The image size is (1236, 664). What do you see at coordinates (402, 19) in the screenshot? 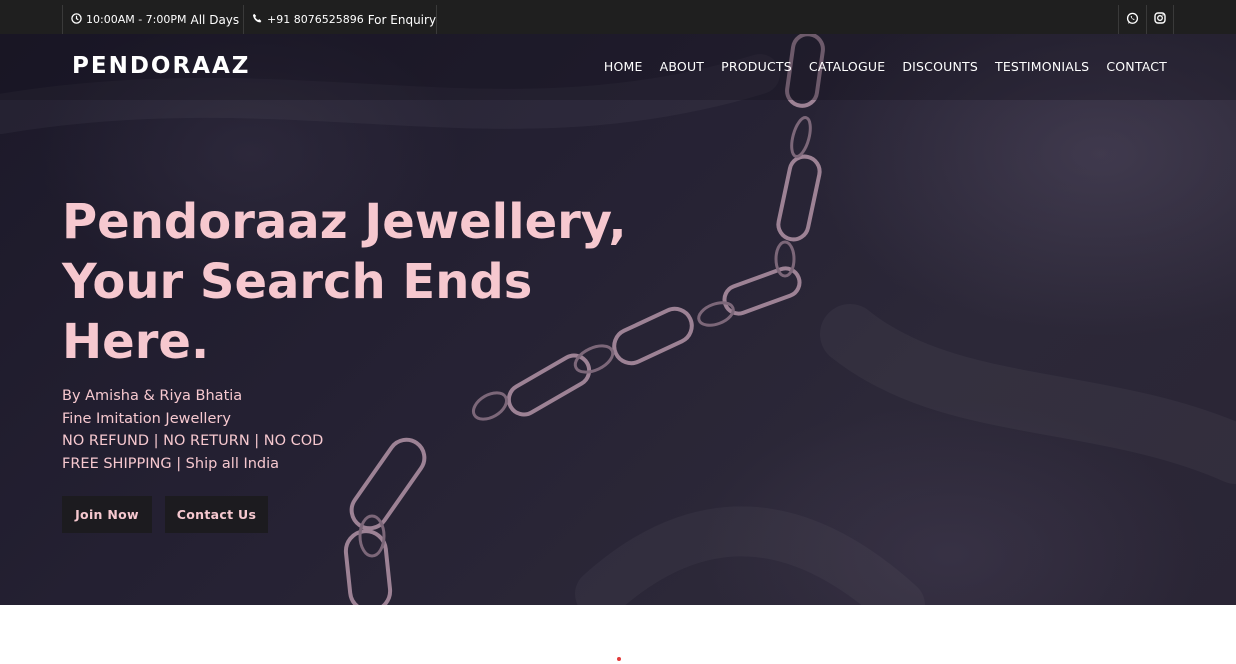
I see `phone-suffix: For Enquiry` at bounding box center [402, 19].